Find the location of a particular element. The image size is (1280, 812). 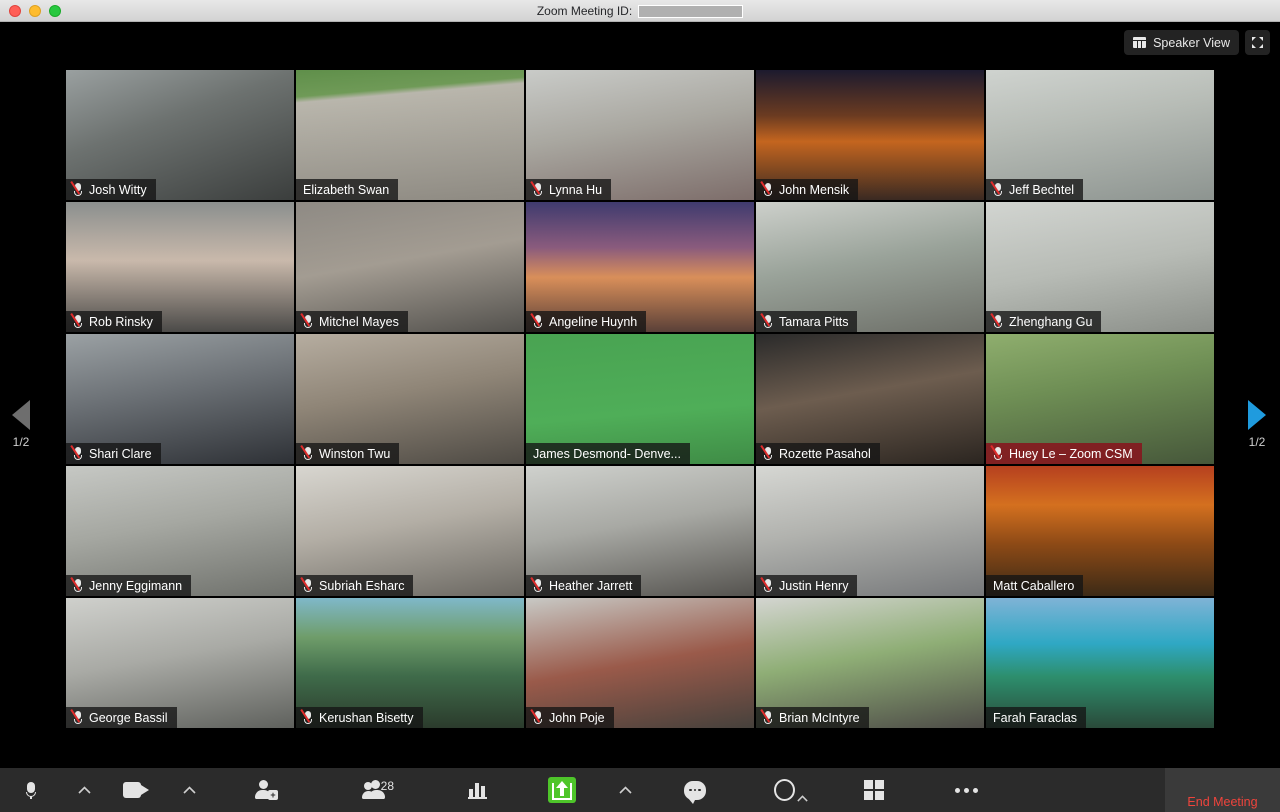

speaker-view-label: Speaker View is located at coordinates (1191, 42).